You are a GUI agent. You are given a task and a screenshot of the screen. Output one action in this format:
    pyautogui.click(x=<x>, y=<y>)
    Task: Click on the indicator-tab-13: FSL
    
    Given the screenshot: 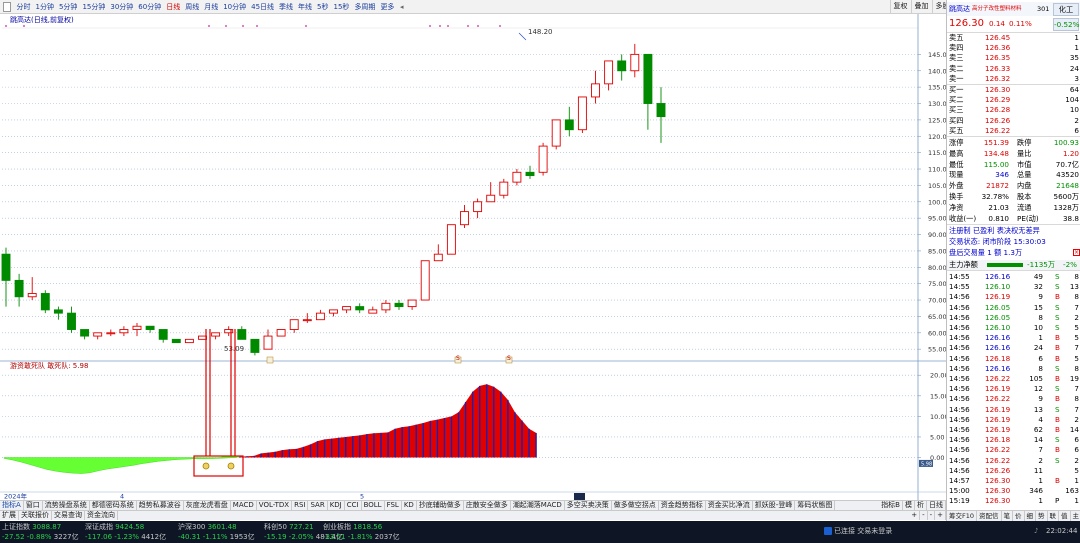 What is the action you would take?
    pyautogui.click(x=393, y=505)
    